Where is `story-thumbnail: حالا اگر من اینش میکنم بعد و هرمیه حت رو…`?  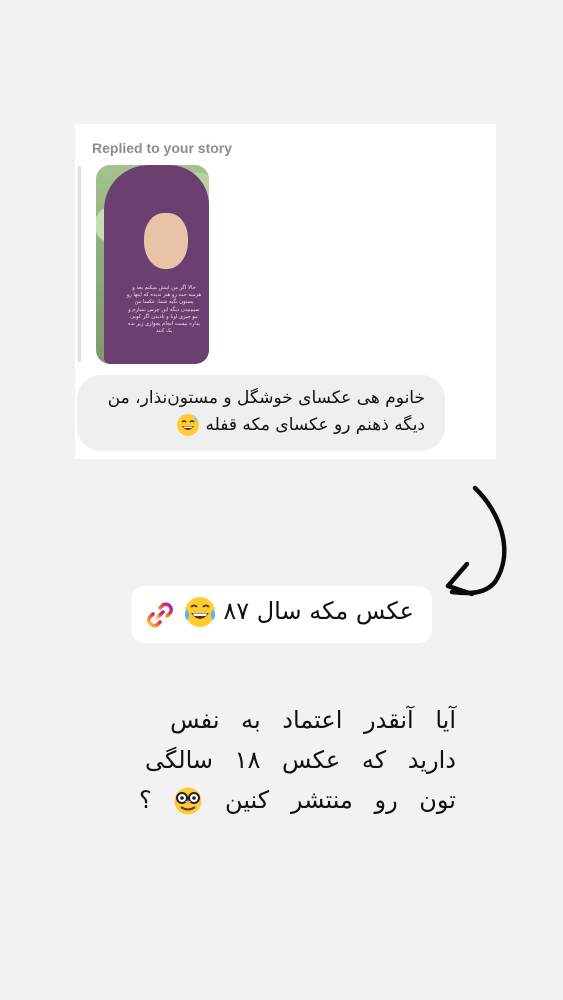 story-thumbnail: حالا اگر من اینش میکنم بعد و هرمیه حت رو… is located at coordinates (152, 264).